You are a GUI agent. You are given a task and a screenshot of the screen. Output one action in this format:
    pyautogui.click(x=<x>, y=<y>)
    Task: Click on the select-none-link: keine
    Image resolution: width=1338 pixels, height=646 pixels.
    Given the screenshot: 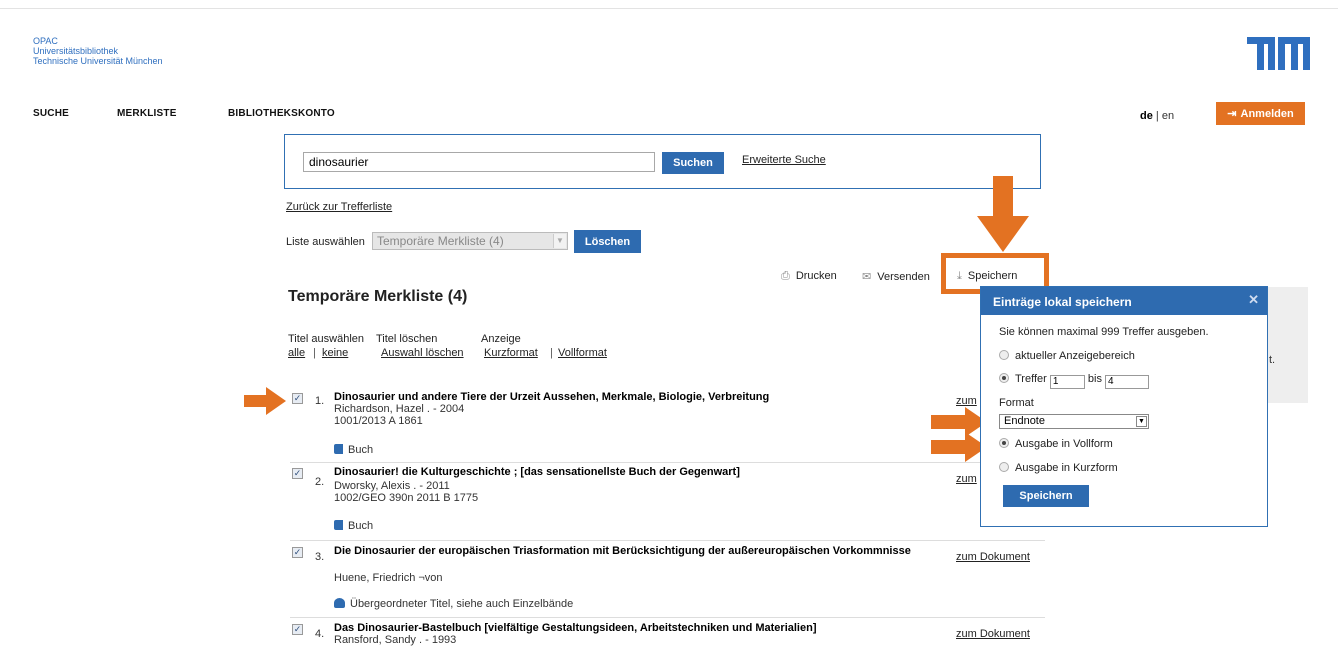 What is the action you would take?
    pyautogui.click(x=335, y=353)
    